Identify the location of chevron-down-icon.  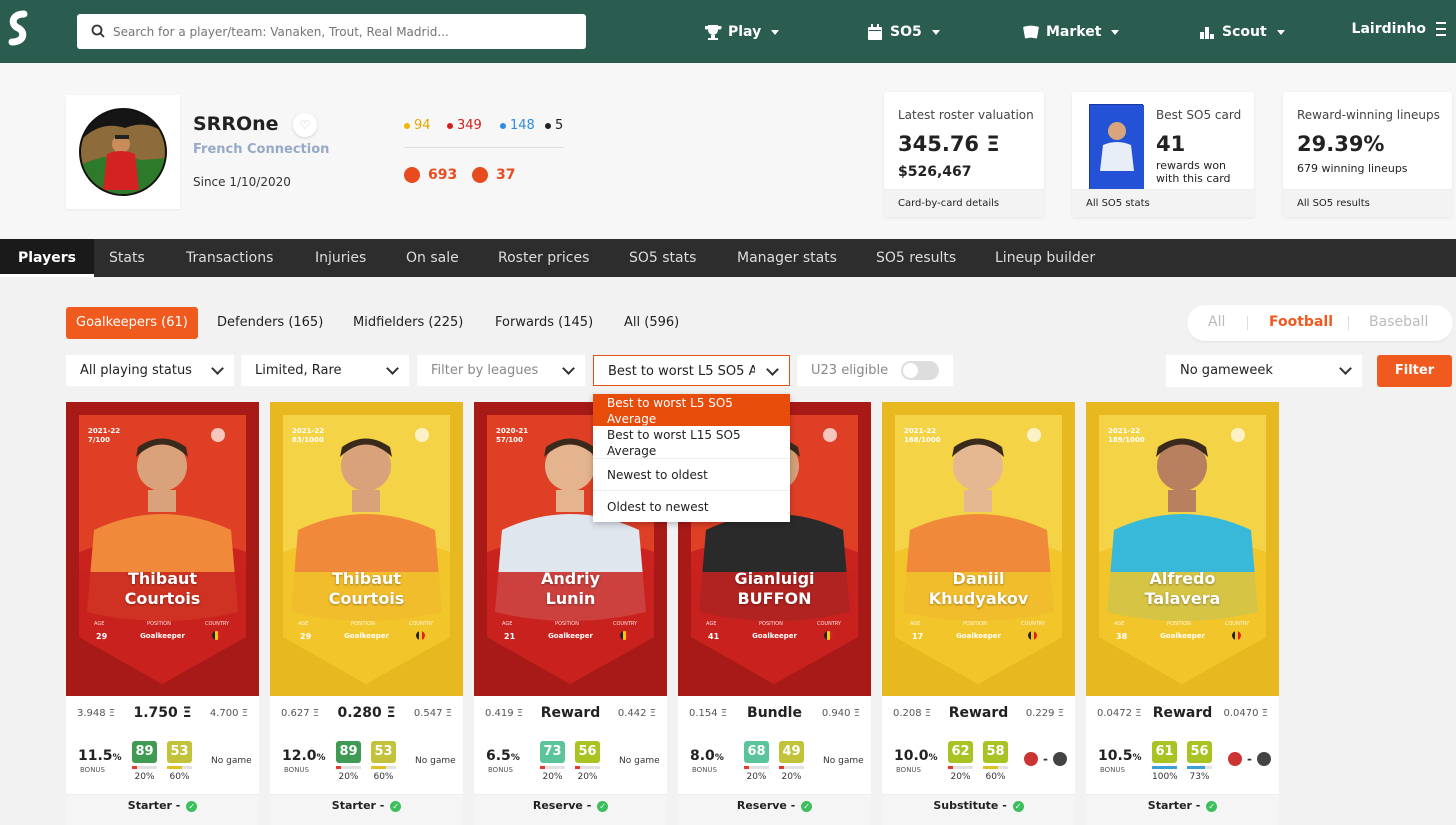
(775, 32).